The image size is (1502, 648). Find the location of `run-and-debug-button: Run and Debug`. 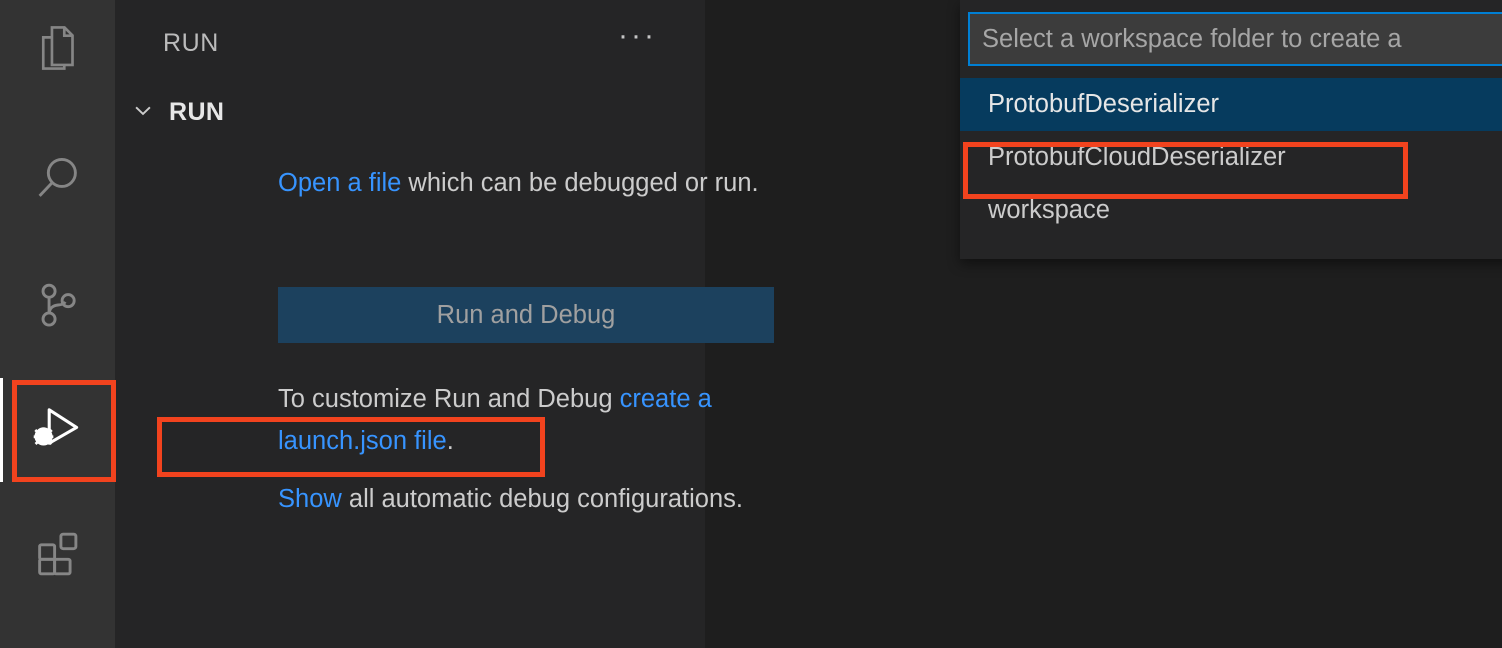

run-and-debug-button: Run and Debug is located at coordinates (526, 315).